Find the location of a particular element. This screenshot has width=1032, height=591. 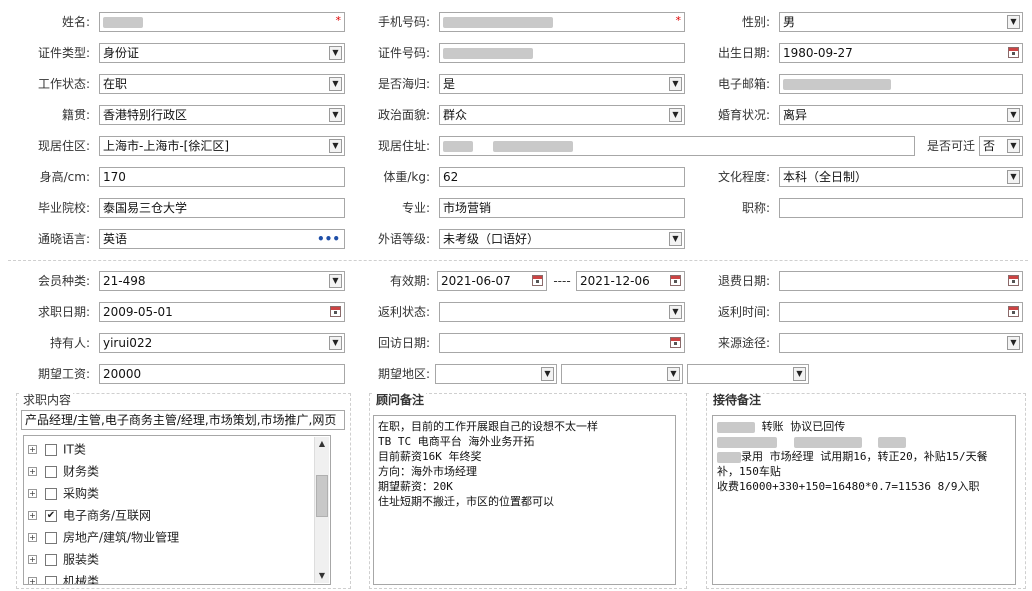

email-input is located at coordinates (901, 84).